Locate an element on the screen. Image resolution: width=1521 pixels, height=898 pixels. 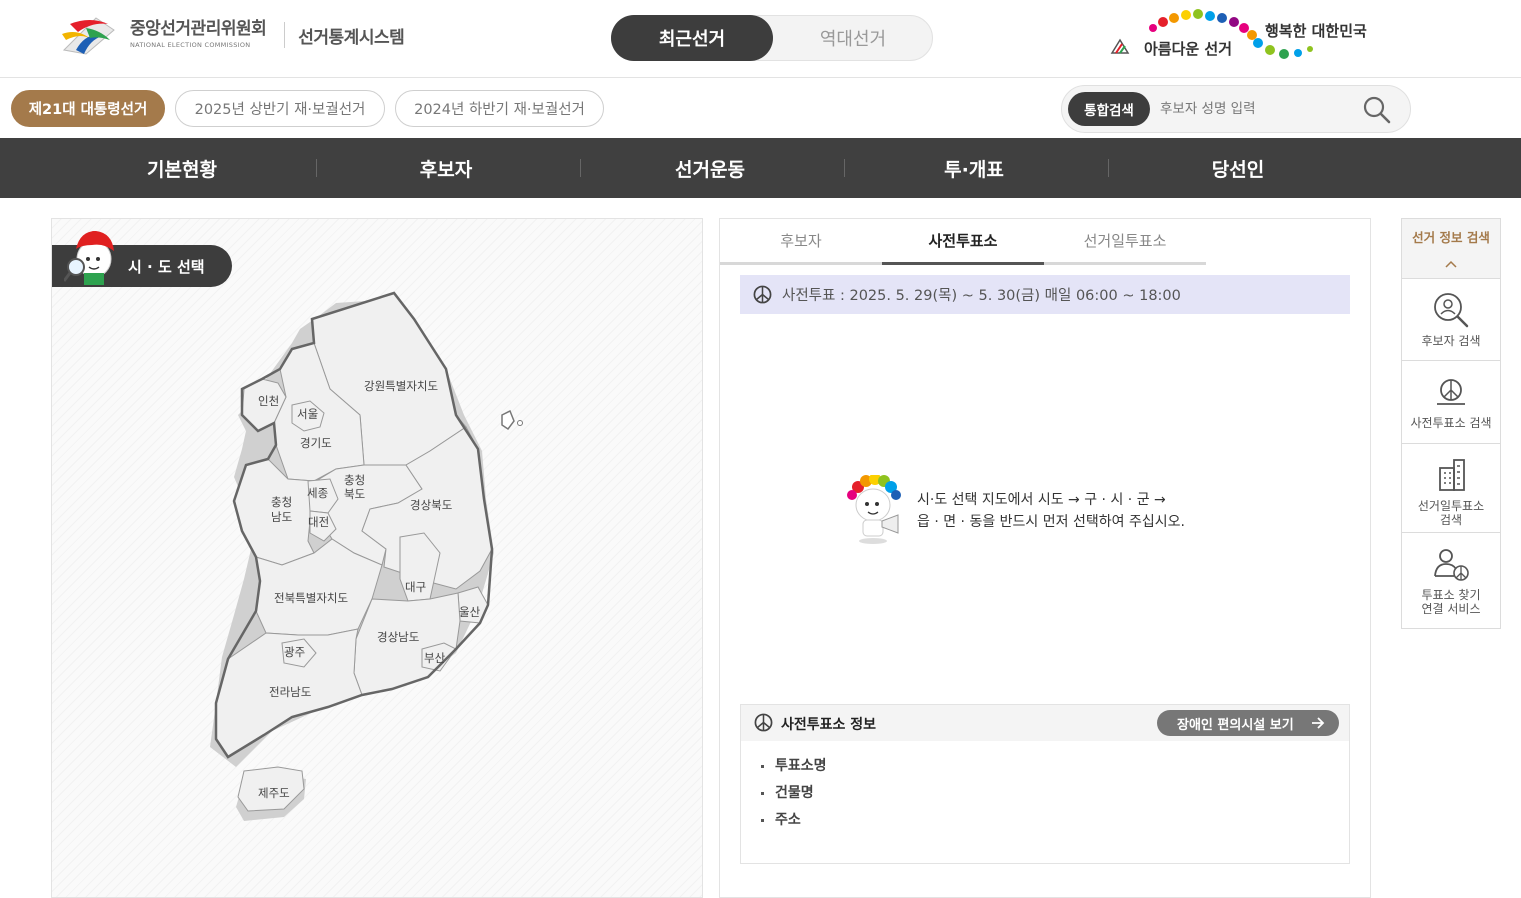
quick-candidate-search: 후보자 검색 is located at coordinates (1451, 320).